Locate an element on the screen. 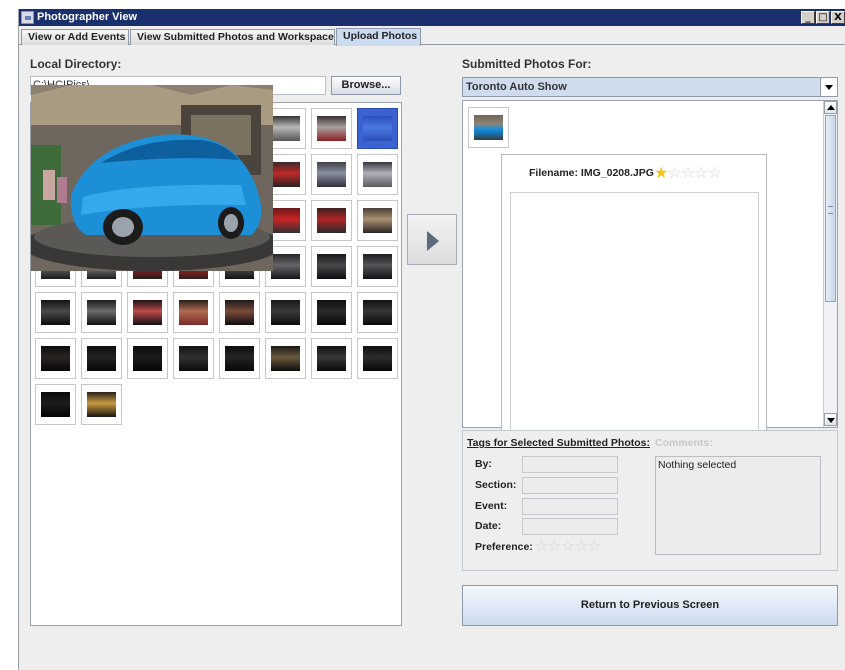 This screenshot has width=845, height=670. tab-view-or-add-events: View or Add Events is located at coordinates (75, 37).